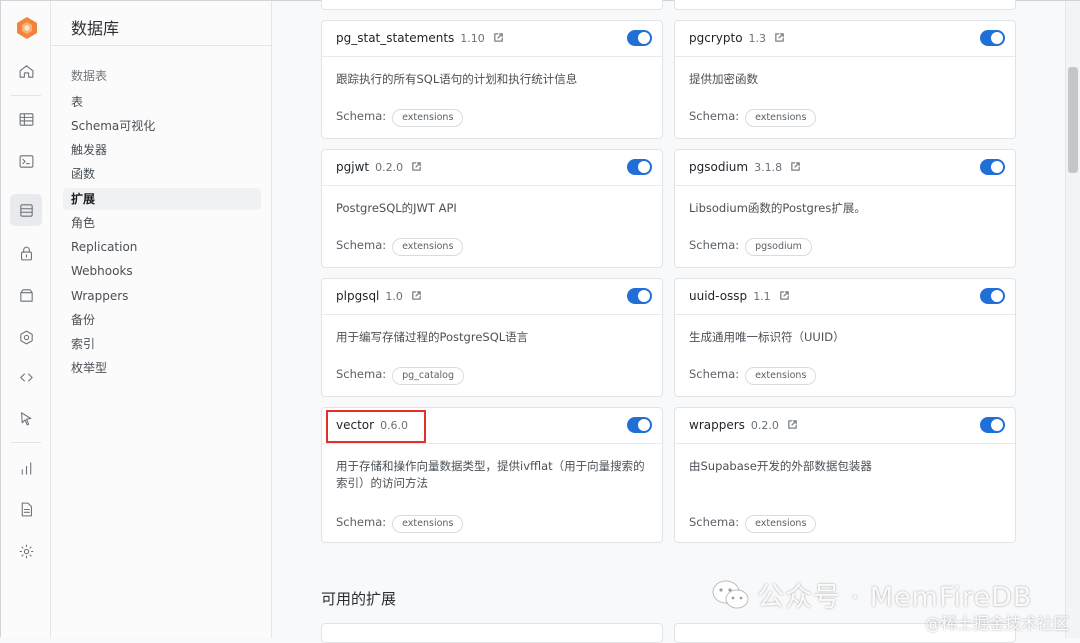 The height and width of the screenshot is (643, 1080). Describe the element at coordinates (27, 28) in the screenshot. I see `app-logo-icon` at that location.